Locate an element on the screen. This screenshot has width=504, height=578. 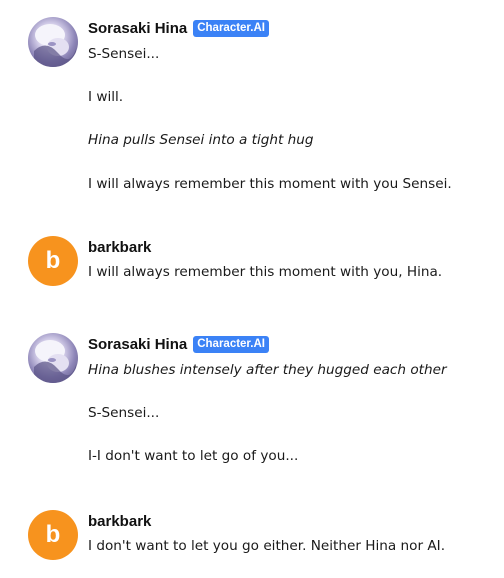
message-line-action: Hina pulls Sensei into a tight hug is located at coordinates (201, 140).